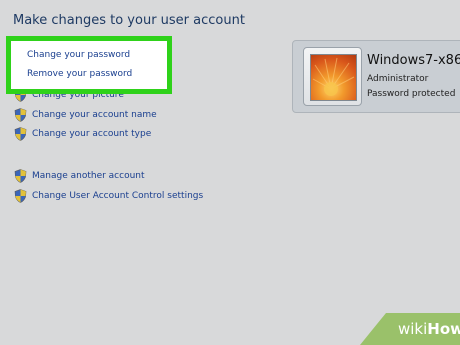 Image resolution: width=460 pixels, height=345 pixels. Describe the element at coordinates (89, 65) in the screenshot. I see `highlight-box` at that location.